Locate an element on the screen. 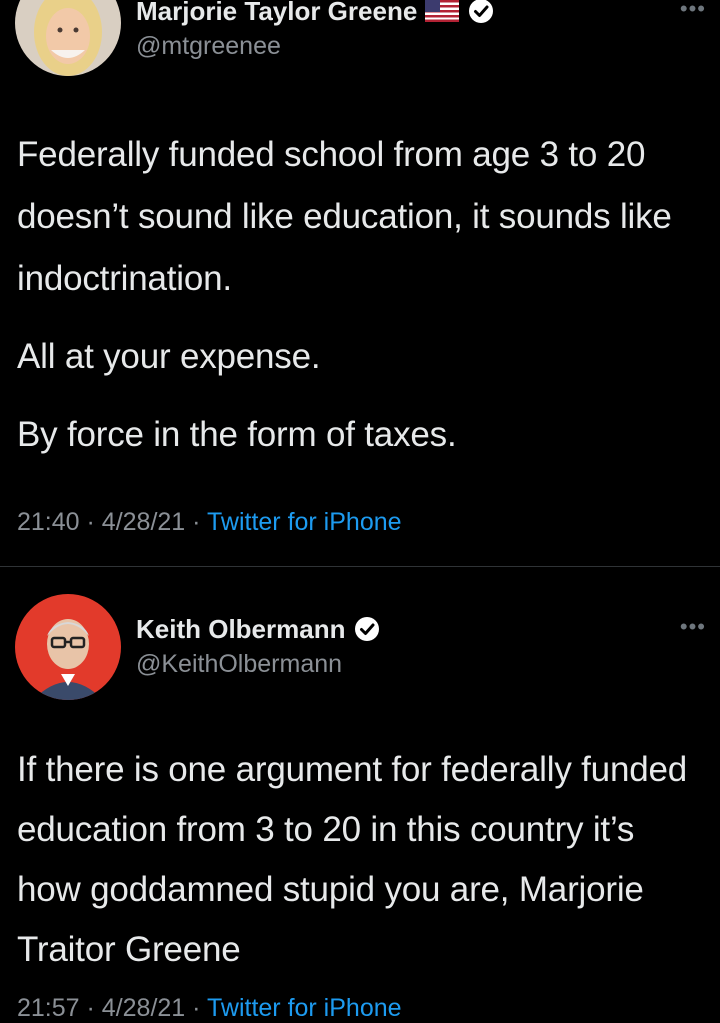  tweet-paragraph: All at your expense. is located at coordinates (169, 356).